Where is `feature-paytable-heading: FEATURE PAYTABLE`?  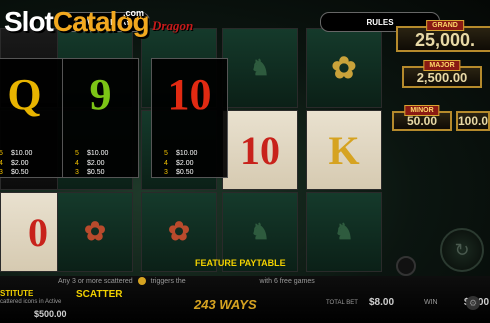 feature-paytable-heading: FEATURE PAYTABLE is located at coordinates (240, 263).